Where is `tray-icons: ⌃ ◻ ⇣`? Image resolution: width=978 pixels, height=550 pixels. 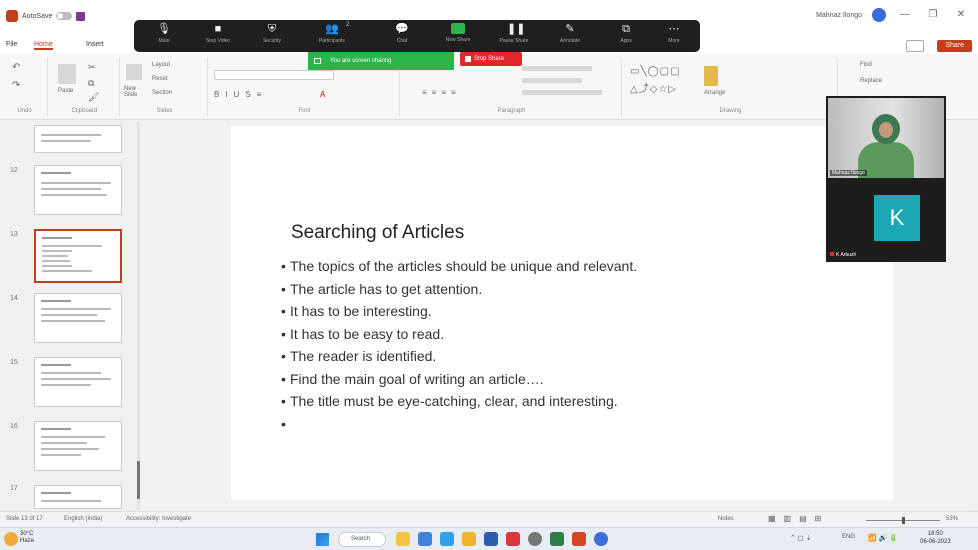
tray-icons: ⌃ ◻ ⇣ is located at coordinates (800, 538).